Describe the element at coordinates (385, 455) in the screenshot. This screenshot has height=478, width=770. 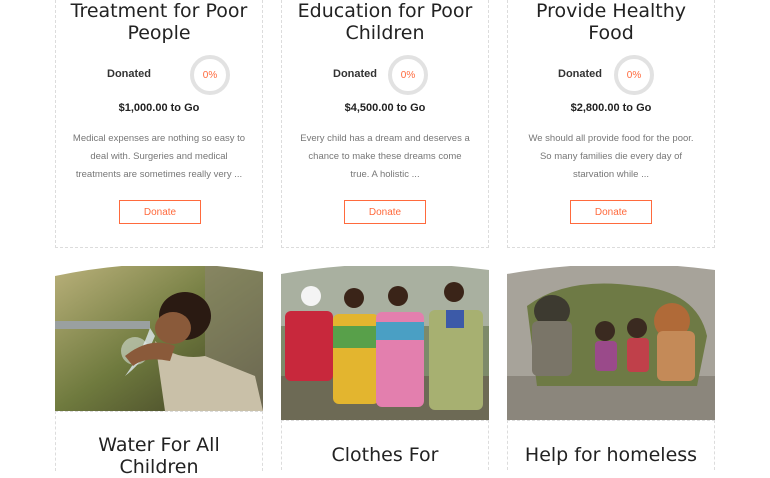
I see `cause-title: Clothes For` at that location.